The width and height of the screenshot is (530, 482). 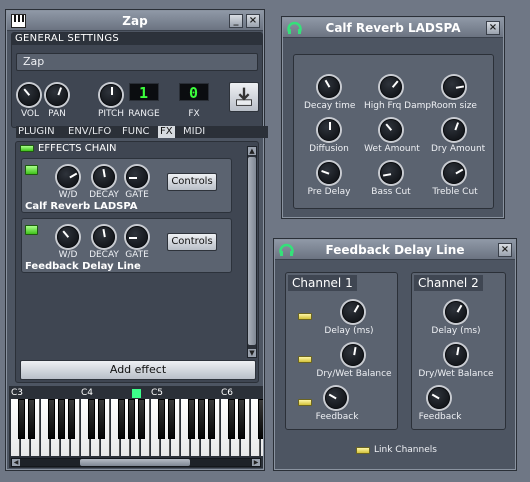 I want to click on tab-midi: MIDI, so click(x=194, y=132).